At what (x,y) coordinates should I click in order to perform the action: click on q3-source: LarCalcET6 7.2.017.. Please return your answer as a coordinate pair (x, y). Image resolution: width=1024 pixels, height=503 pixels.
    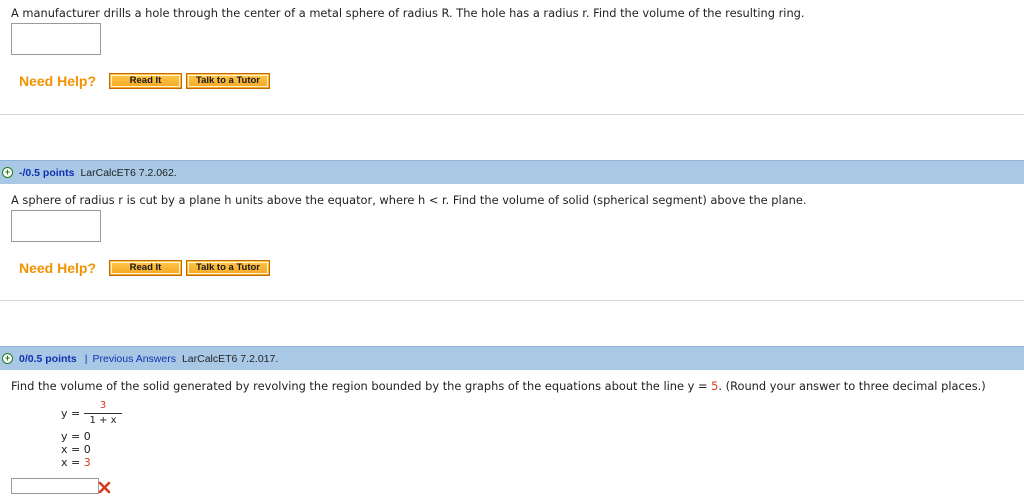
    Looking at the image, I should click on (230, 358).